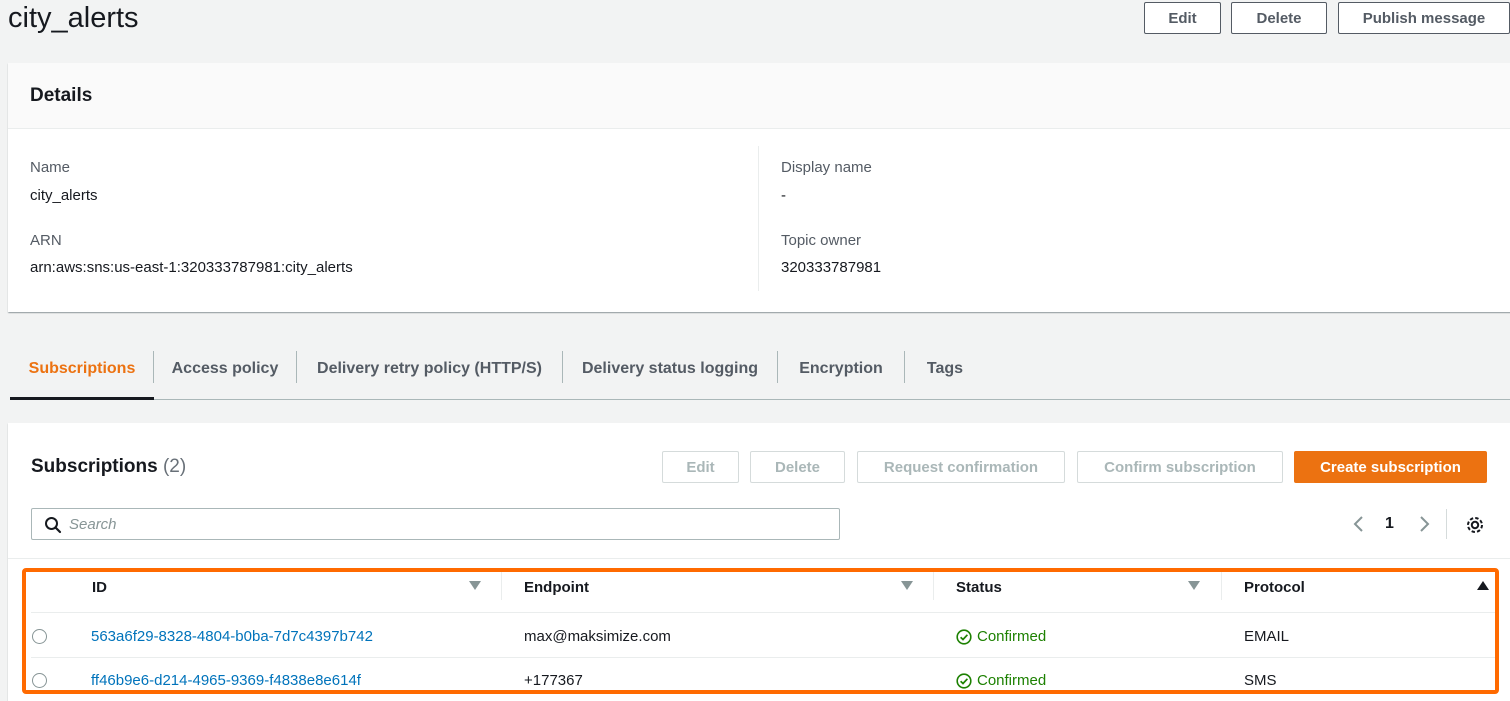  What do you see at coordinates (1182, 18) in the screenshot?
I see `edit-topic-button: Edit` at bounding box center [1182, 18].